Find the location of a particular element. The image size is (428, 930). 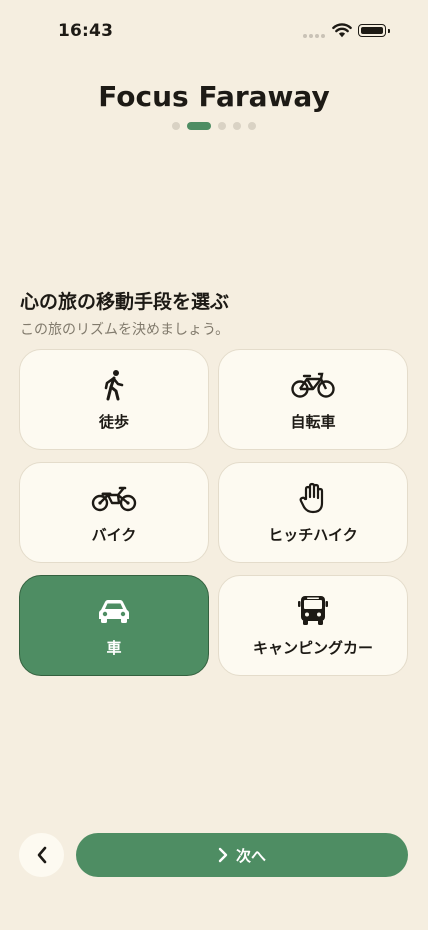

status-time: 16:43 is located at coordinates (86, 31).